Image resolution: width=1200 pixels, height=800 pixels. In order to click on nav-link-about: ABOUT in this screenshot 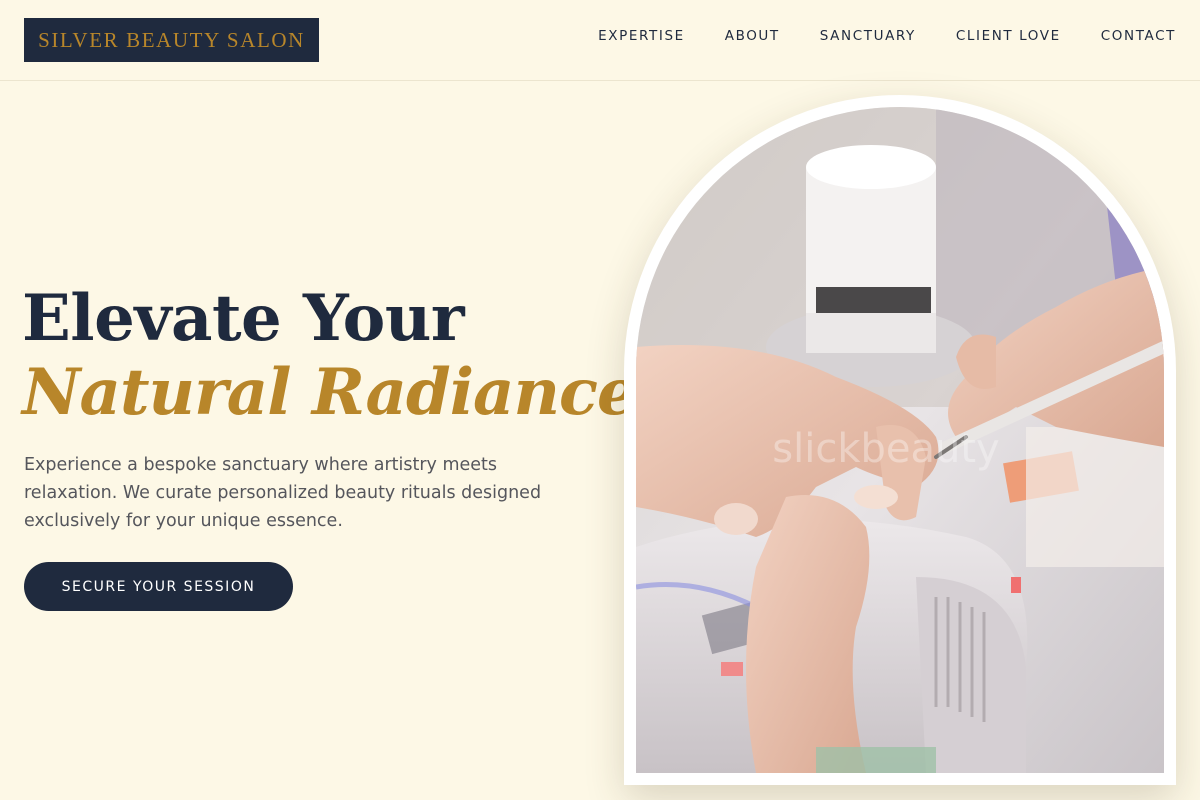, I will do `click(752, 36)`.